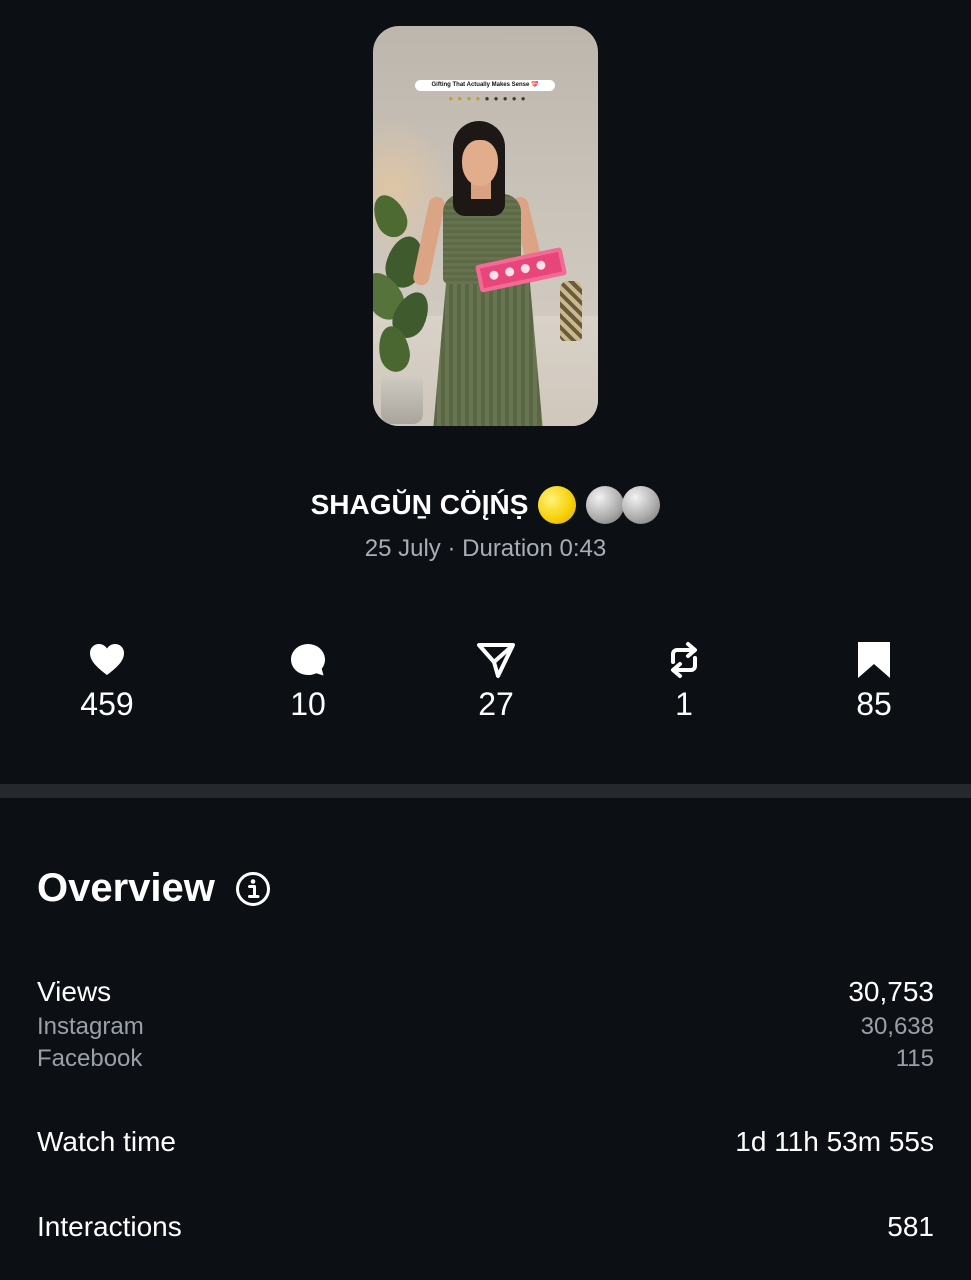 This screenshot has height=1280, width=971. Describe the element at coordinates (109, 1226) in the screenshot. I see `interactions-label: Interactions` at that location.